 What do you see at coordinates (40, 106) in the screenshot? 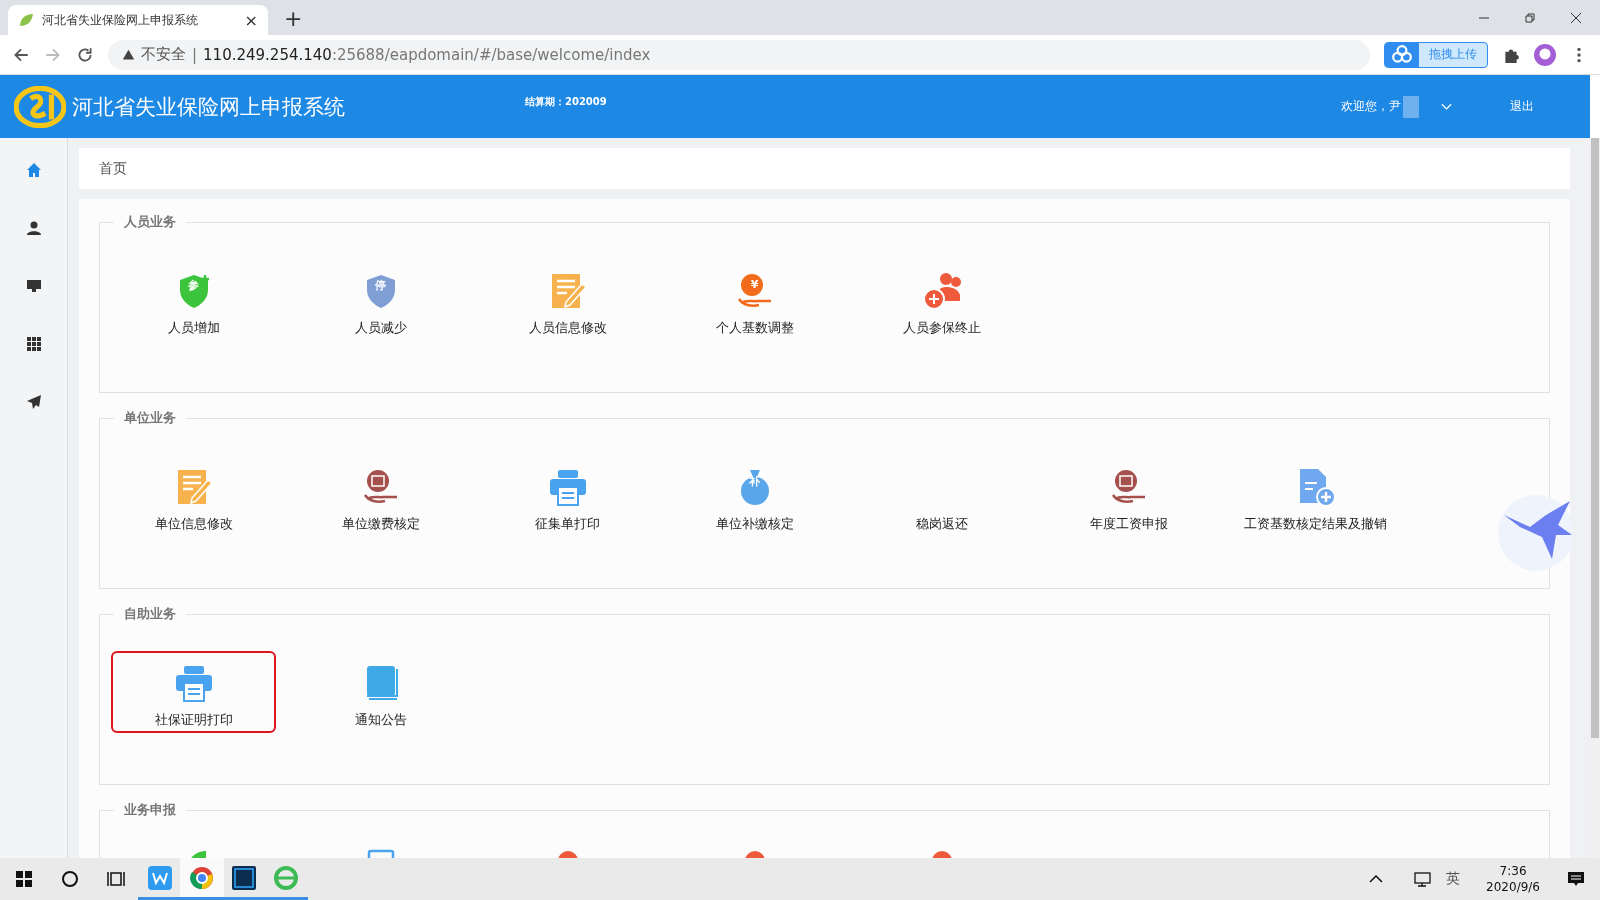
I see `logo-icon` at bounding box center [40, 106].